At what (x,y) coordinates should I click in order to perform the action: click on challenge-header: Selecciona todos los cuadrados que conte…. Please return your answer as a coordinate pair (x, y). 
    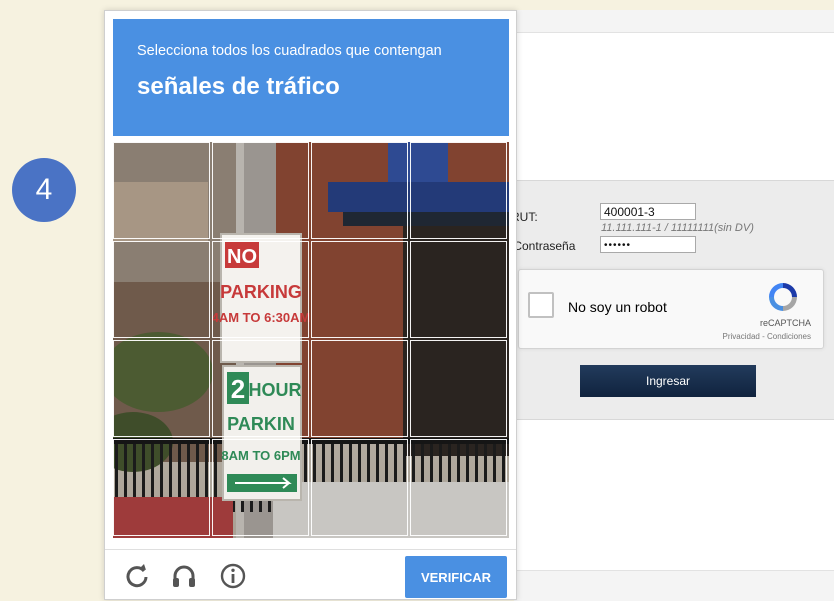
    Looking at the image, I should click on (311, 77).